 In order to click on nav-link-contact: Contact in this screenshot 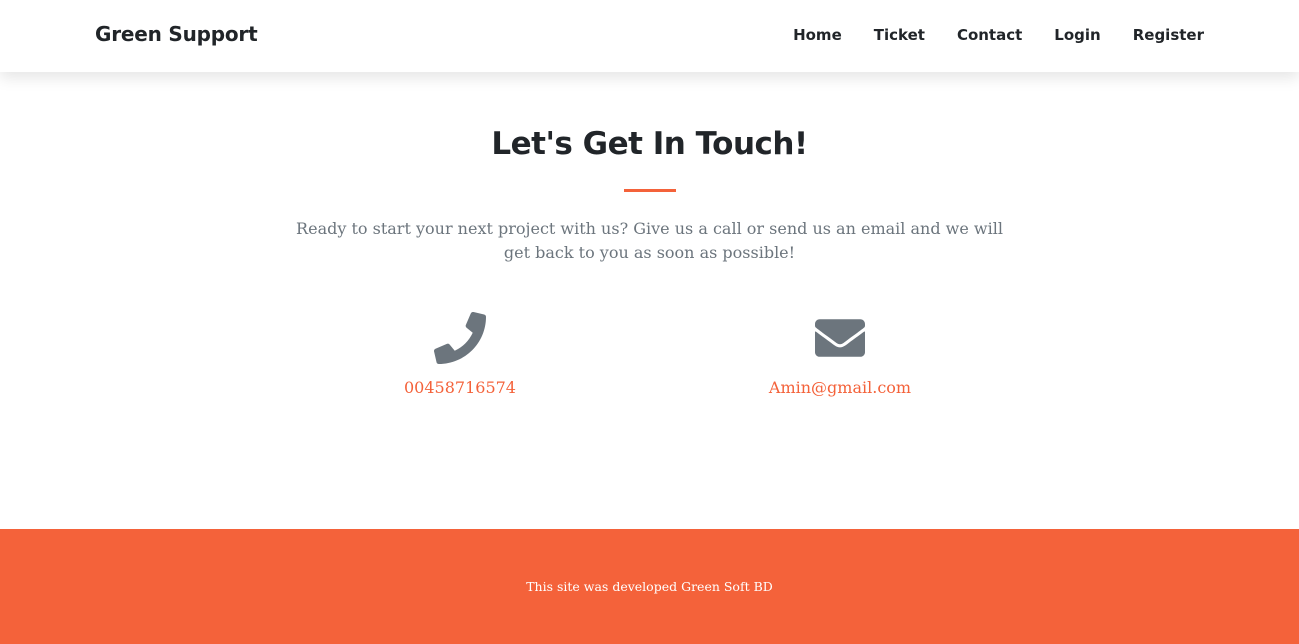, I will do `click(973, 35)`.